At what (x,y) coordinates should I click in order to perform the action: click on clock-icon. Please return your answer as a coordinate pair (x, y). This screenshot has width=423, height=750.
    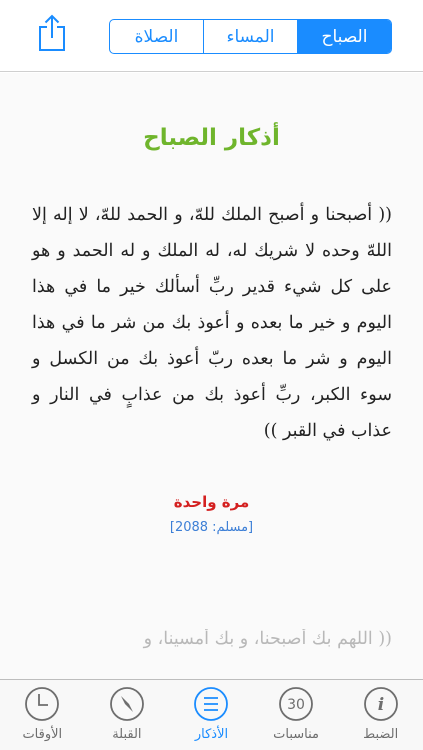
    Looking at the image, I should click on (42, 704).